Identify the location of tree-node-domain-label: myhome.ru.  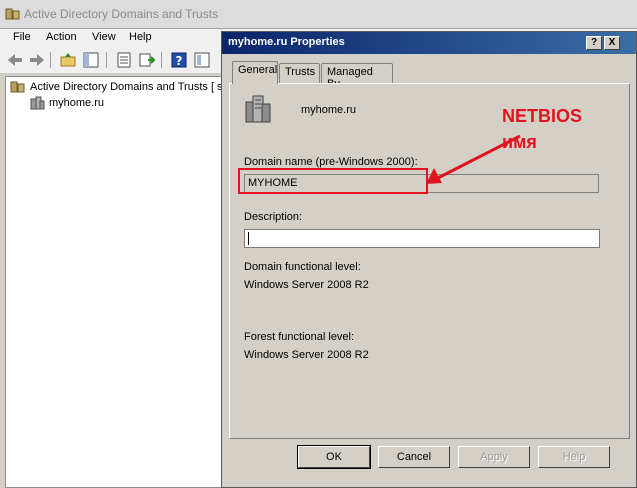
(77, 103).